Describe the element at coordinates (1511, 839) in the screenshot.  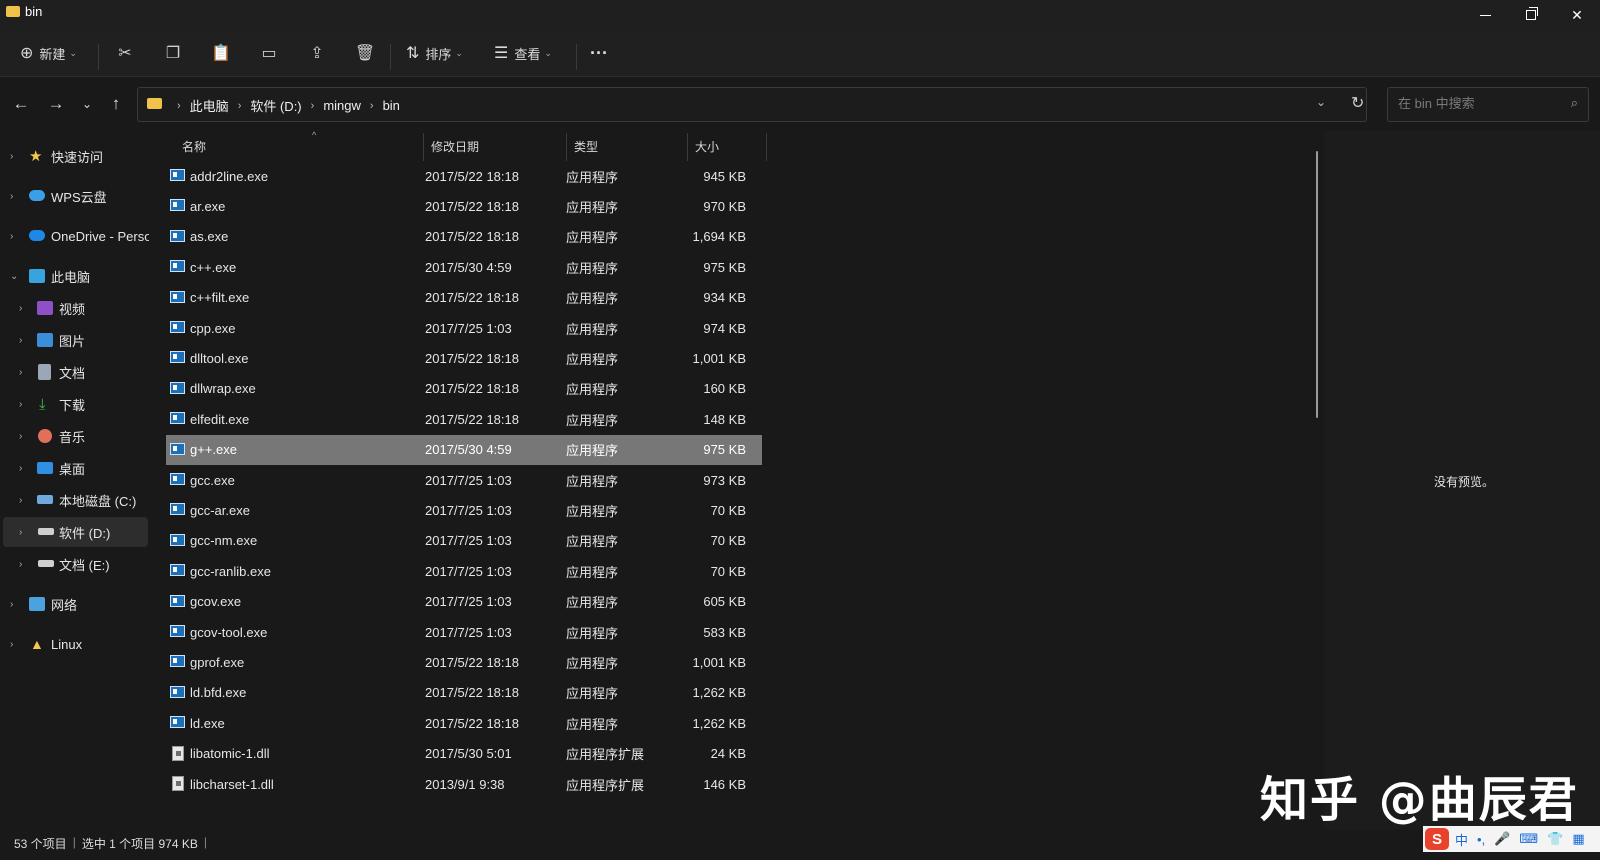
I see `ime-toolbar: S 中 •, 🎤 ⌨ 👕 ▦` at that location.